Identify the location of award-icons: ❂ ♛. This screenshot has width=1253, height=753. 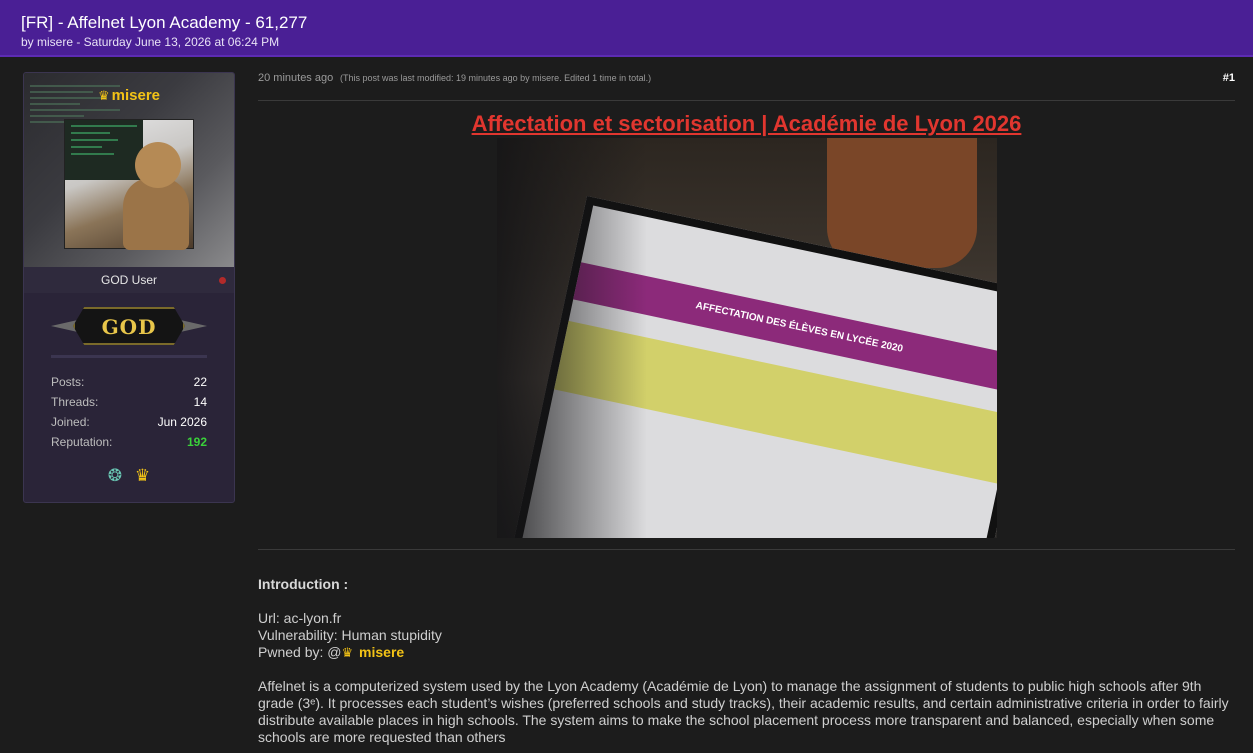
(129, 476).